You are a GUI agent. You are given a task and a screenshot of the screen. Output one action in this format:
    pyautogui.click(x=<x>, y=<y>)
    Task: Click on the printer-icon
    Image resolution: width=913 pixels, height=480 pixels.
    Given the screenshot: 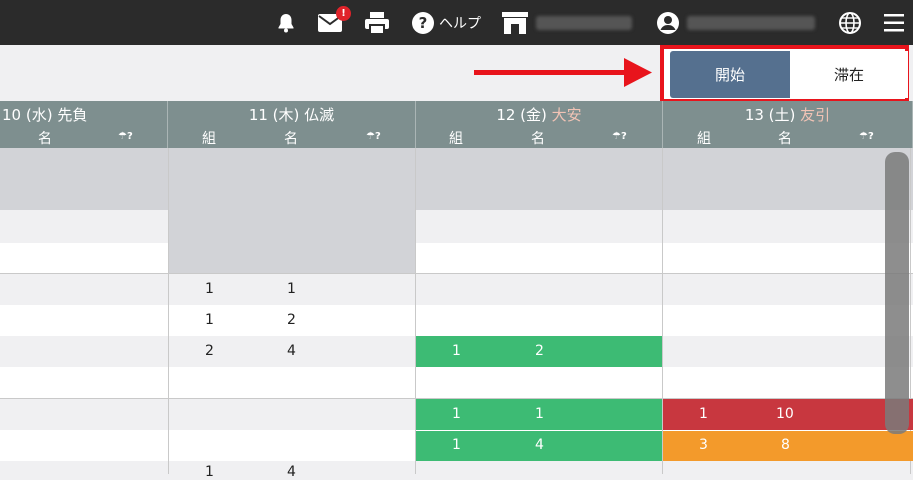 What is the action you would take?
    pyautogui.click(x=377, y=22)
    